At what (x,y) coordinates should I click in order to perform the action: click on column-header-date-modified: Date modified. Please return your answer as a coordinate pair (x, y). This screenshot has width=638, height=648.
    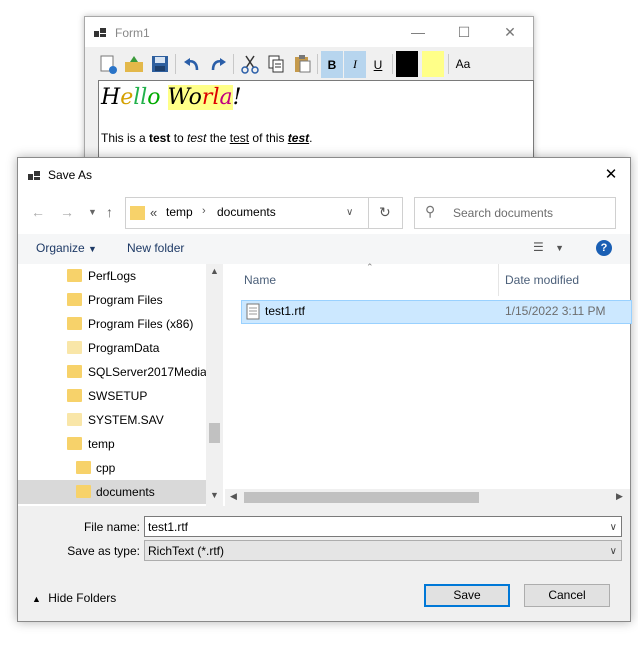
    Looking at the image, I should click on (567, 280).